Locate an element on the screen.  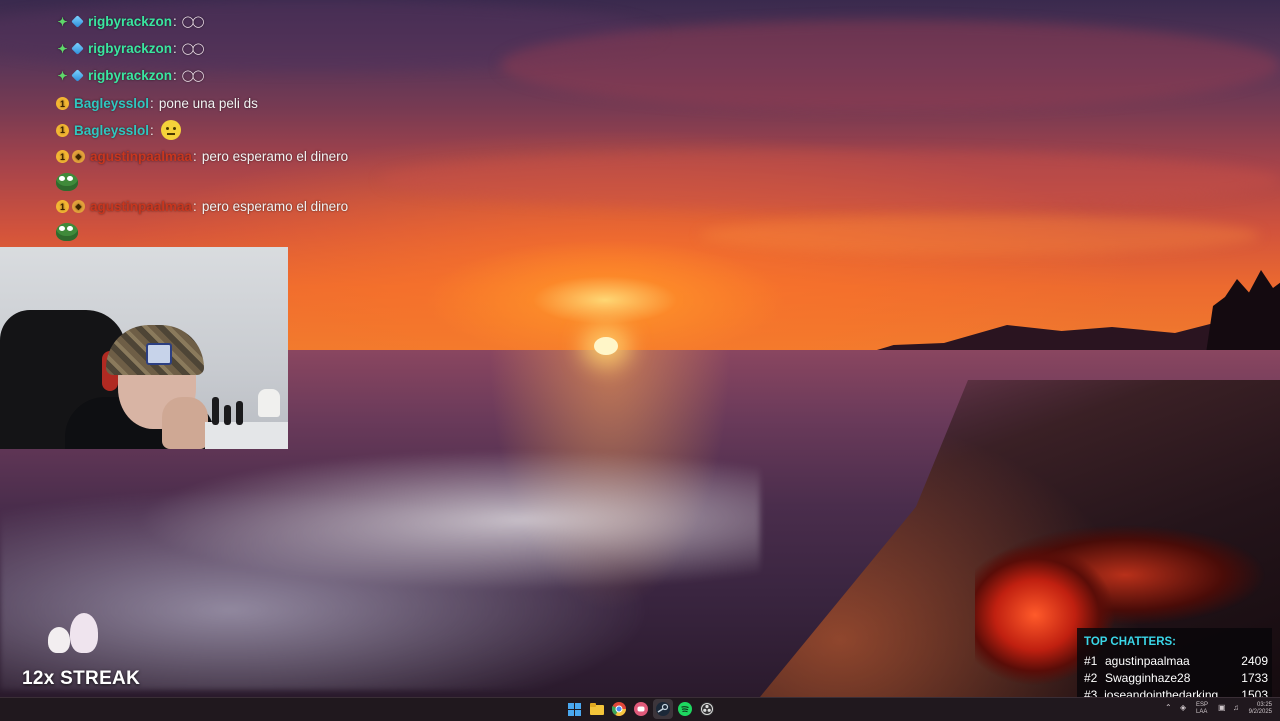
clock-date: 9/2/2025 is located at coordinates (1260, 712).